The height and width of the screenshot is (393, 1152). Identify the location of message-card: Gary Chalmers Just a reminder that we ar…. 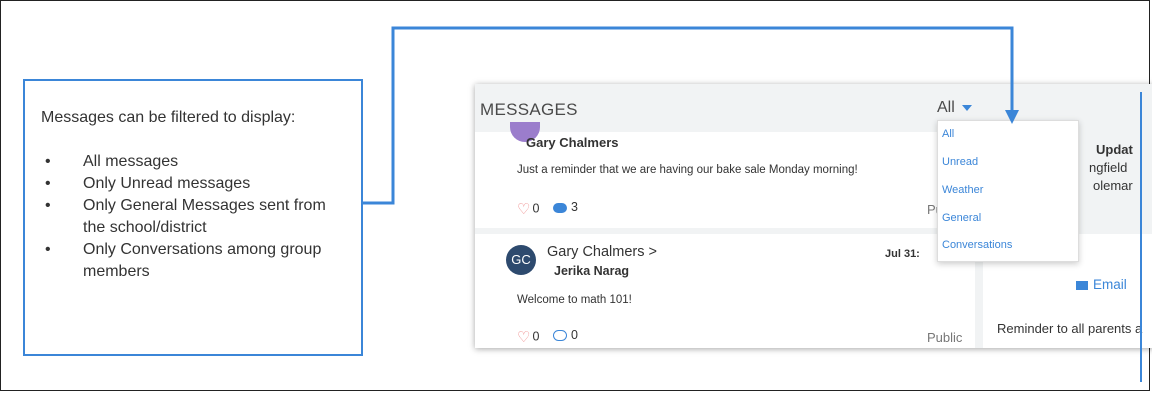
(725, 175).